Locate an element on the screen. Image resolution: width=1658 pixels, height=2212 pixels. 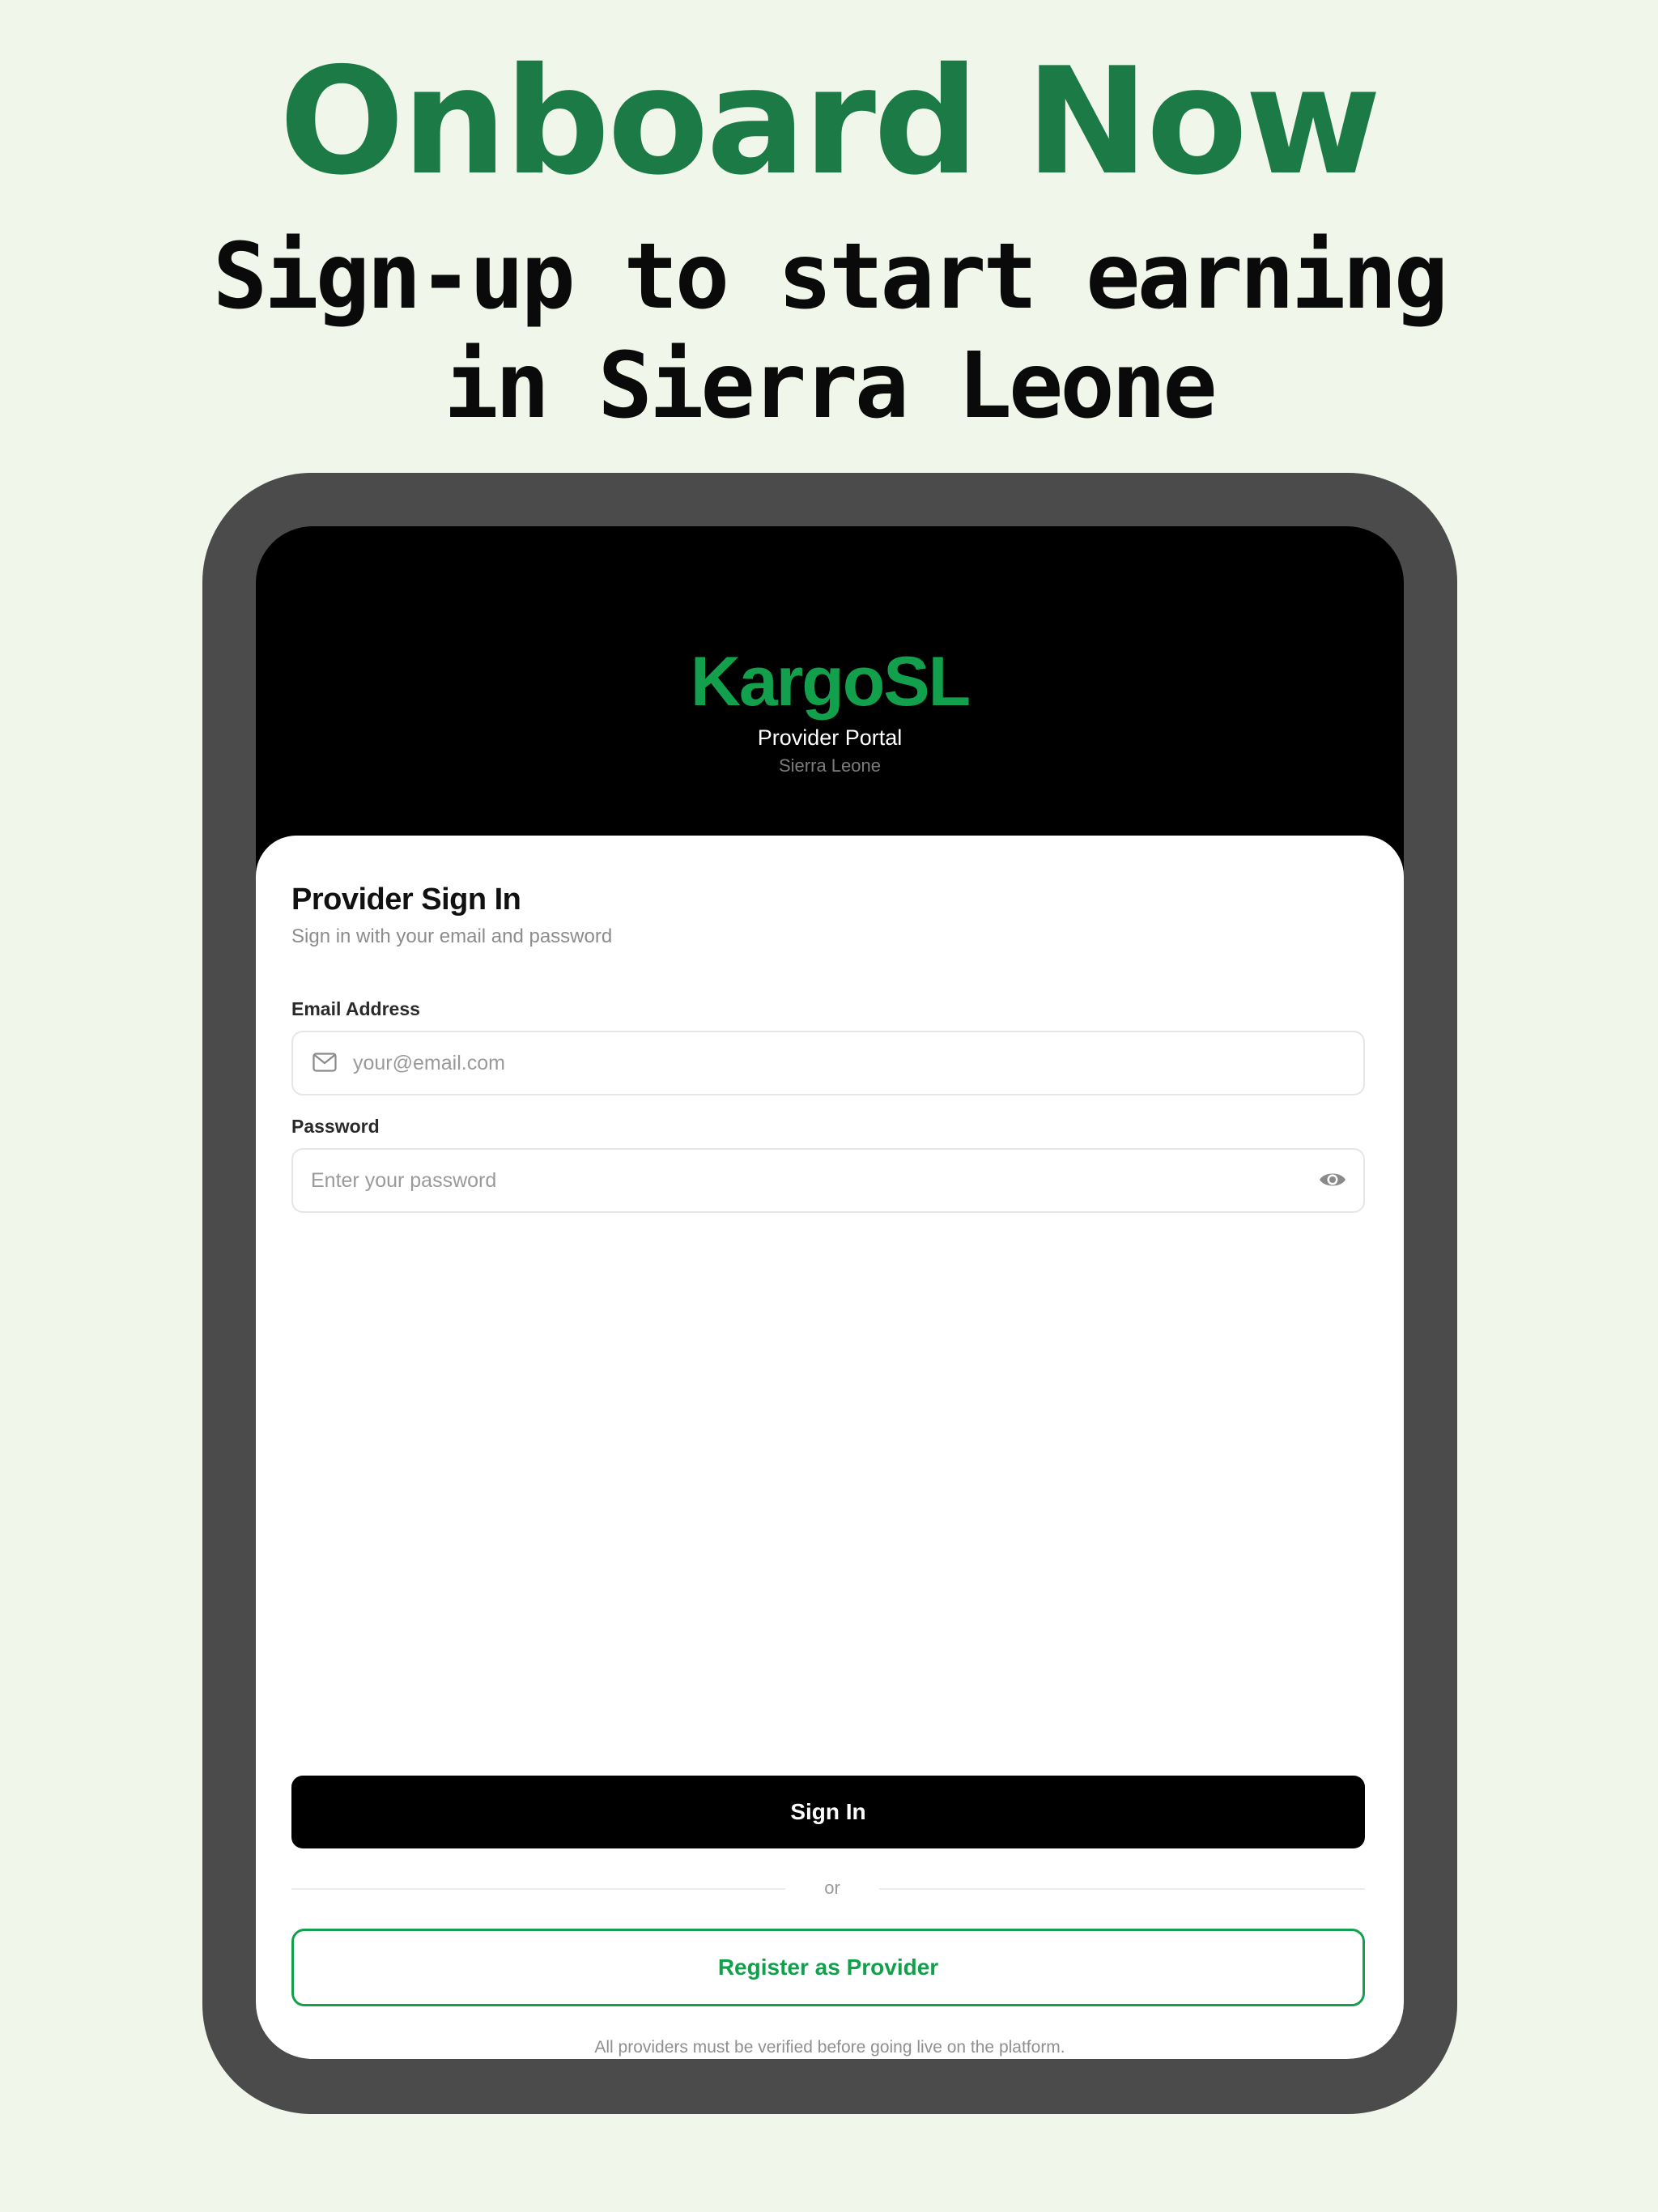
portal-title: Provider Portal is located at coordinates (830, 737).